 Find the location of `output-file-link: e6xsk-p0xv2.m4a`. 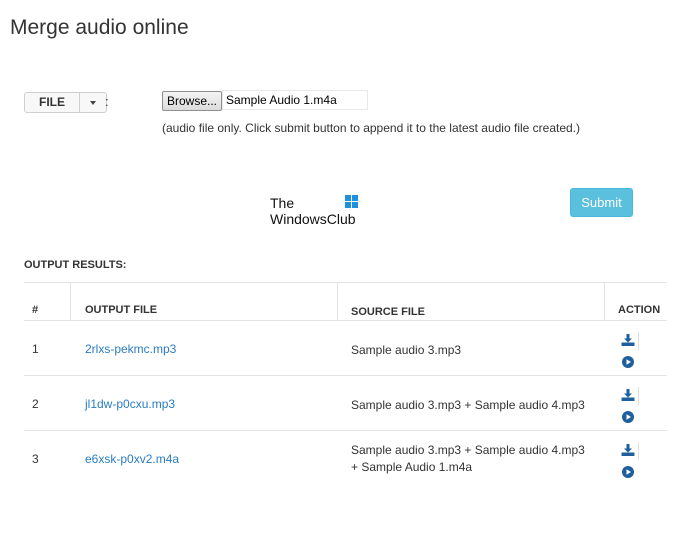

output-file-link: e6xsk-p0xv2.m4a is located at coordinates (132, 459).